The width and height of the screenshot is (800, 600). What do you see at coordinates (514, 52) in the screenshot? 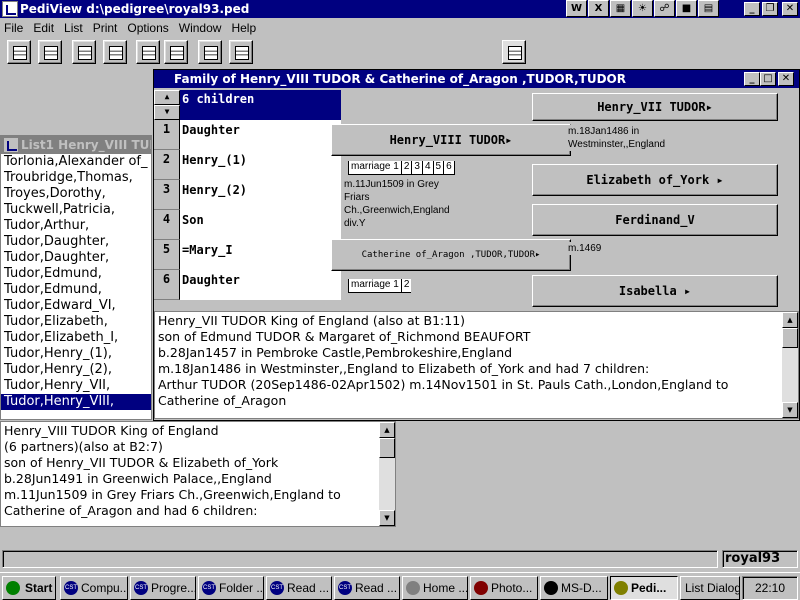
I see `pedigree-icon` at bounding box center [514, 52].